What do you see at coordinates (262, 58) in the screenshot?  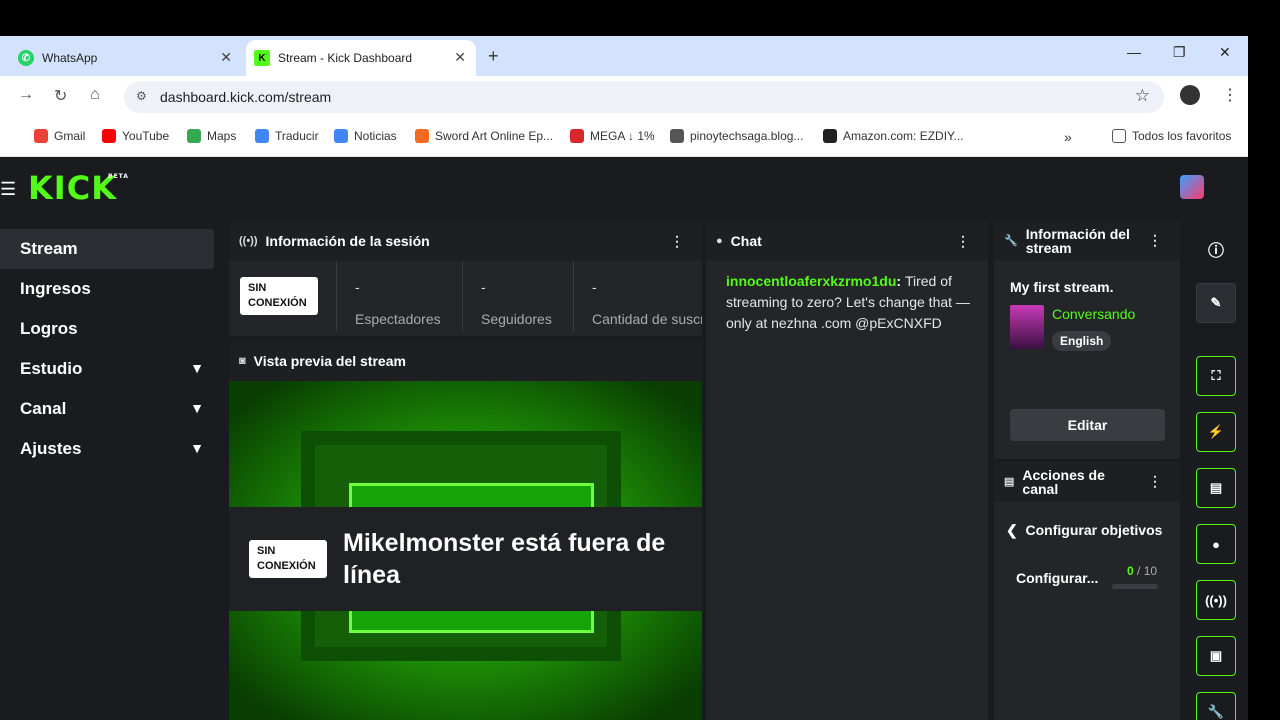 I see `kick-icon: K` at bounding box center [262, 58].